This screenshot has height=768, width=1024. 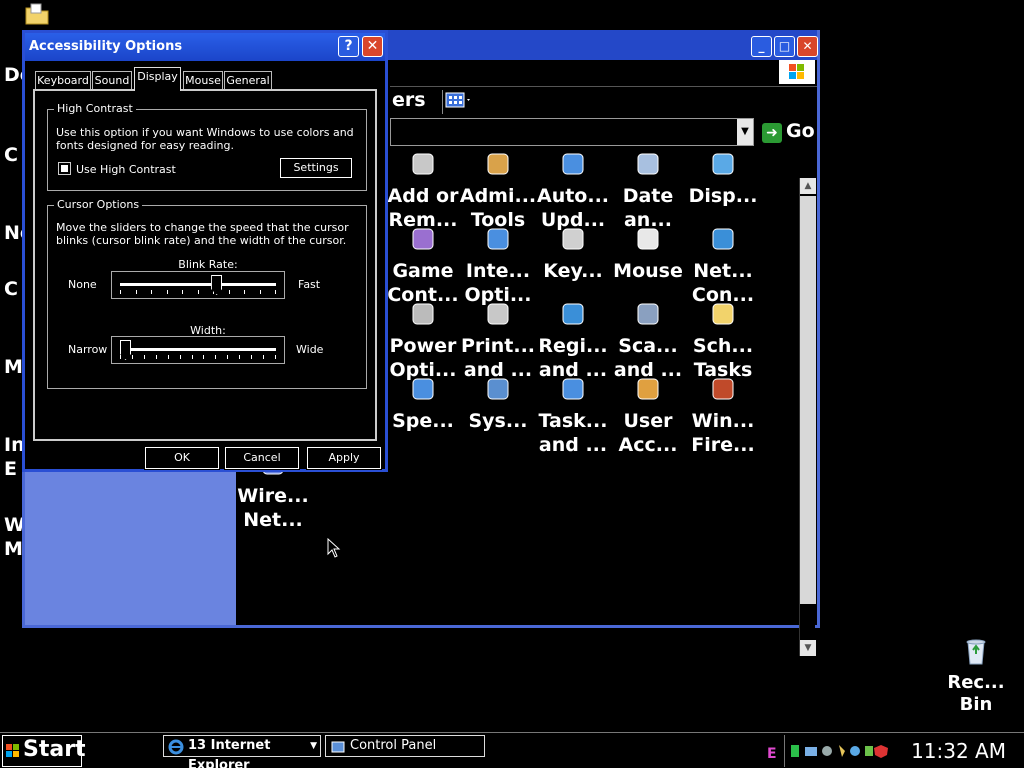 I want to click on maximize-button: □, so click(x=784, y=46).